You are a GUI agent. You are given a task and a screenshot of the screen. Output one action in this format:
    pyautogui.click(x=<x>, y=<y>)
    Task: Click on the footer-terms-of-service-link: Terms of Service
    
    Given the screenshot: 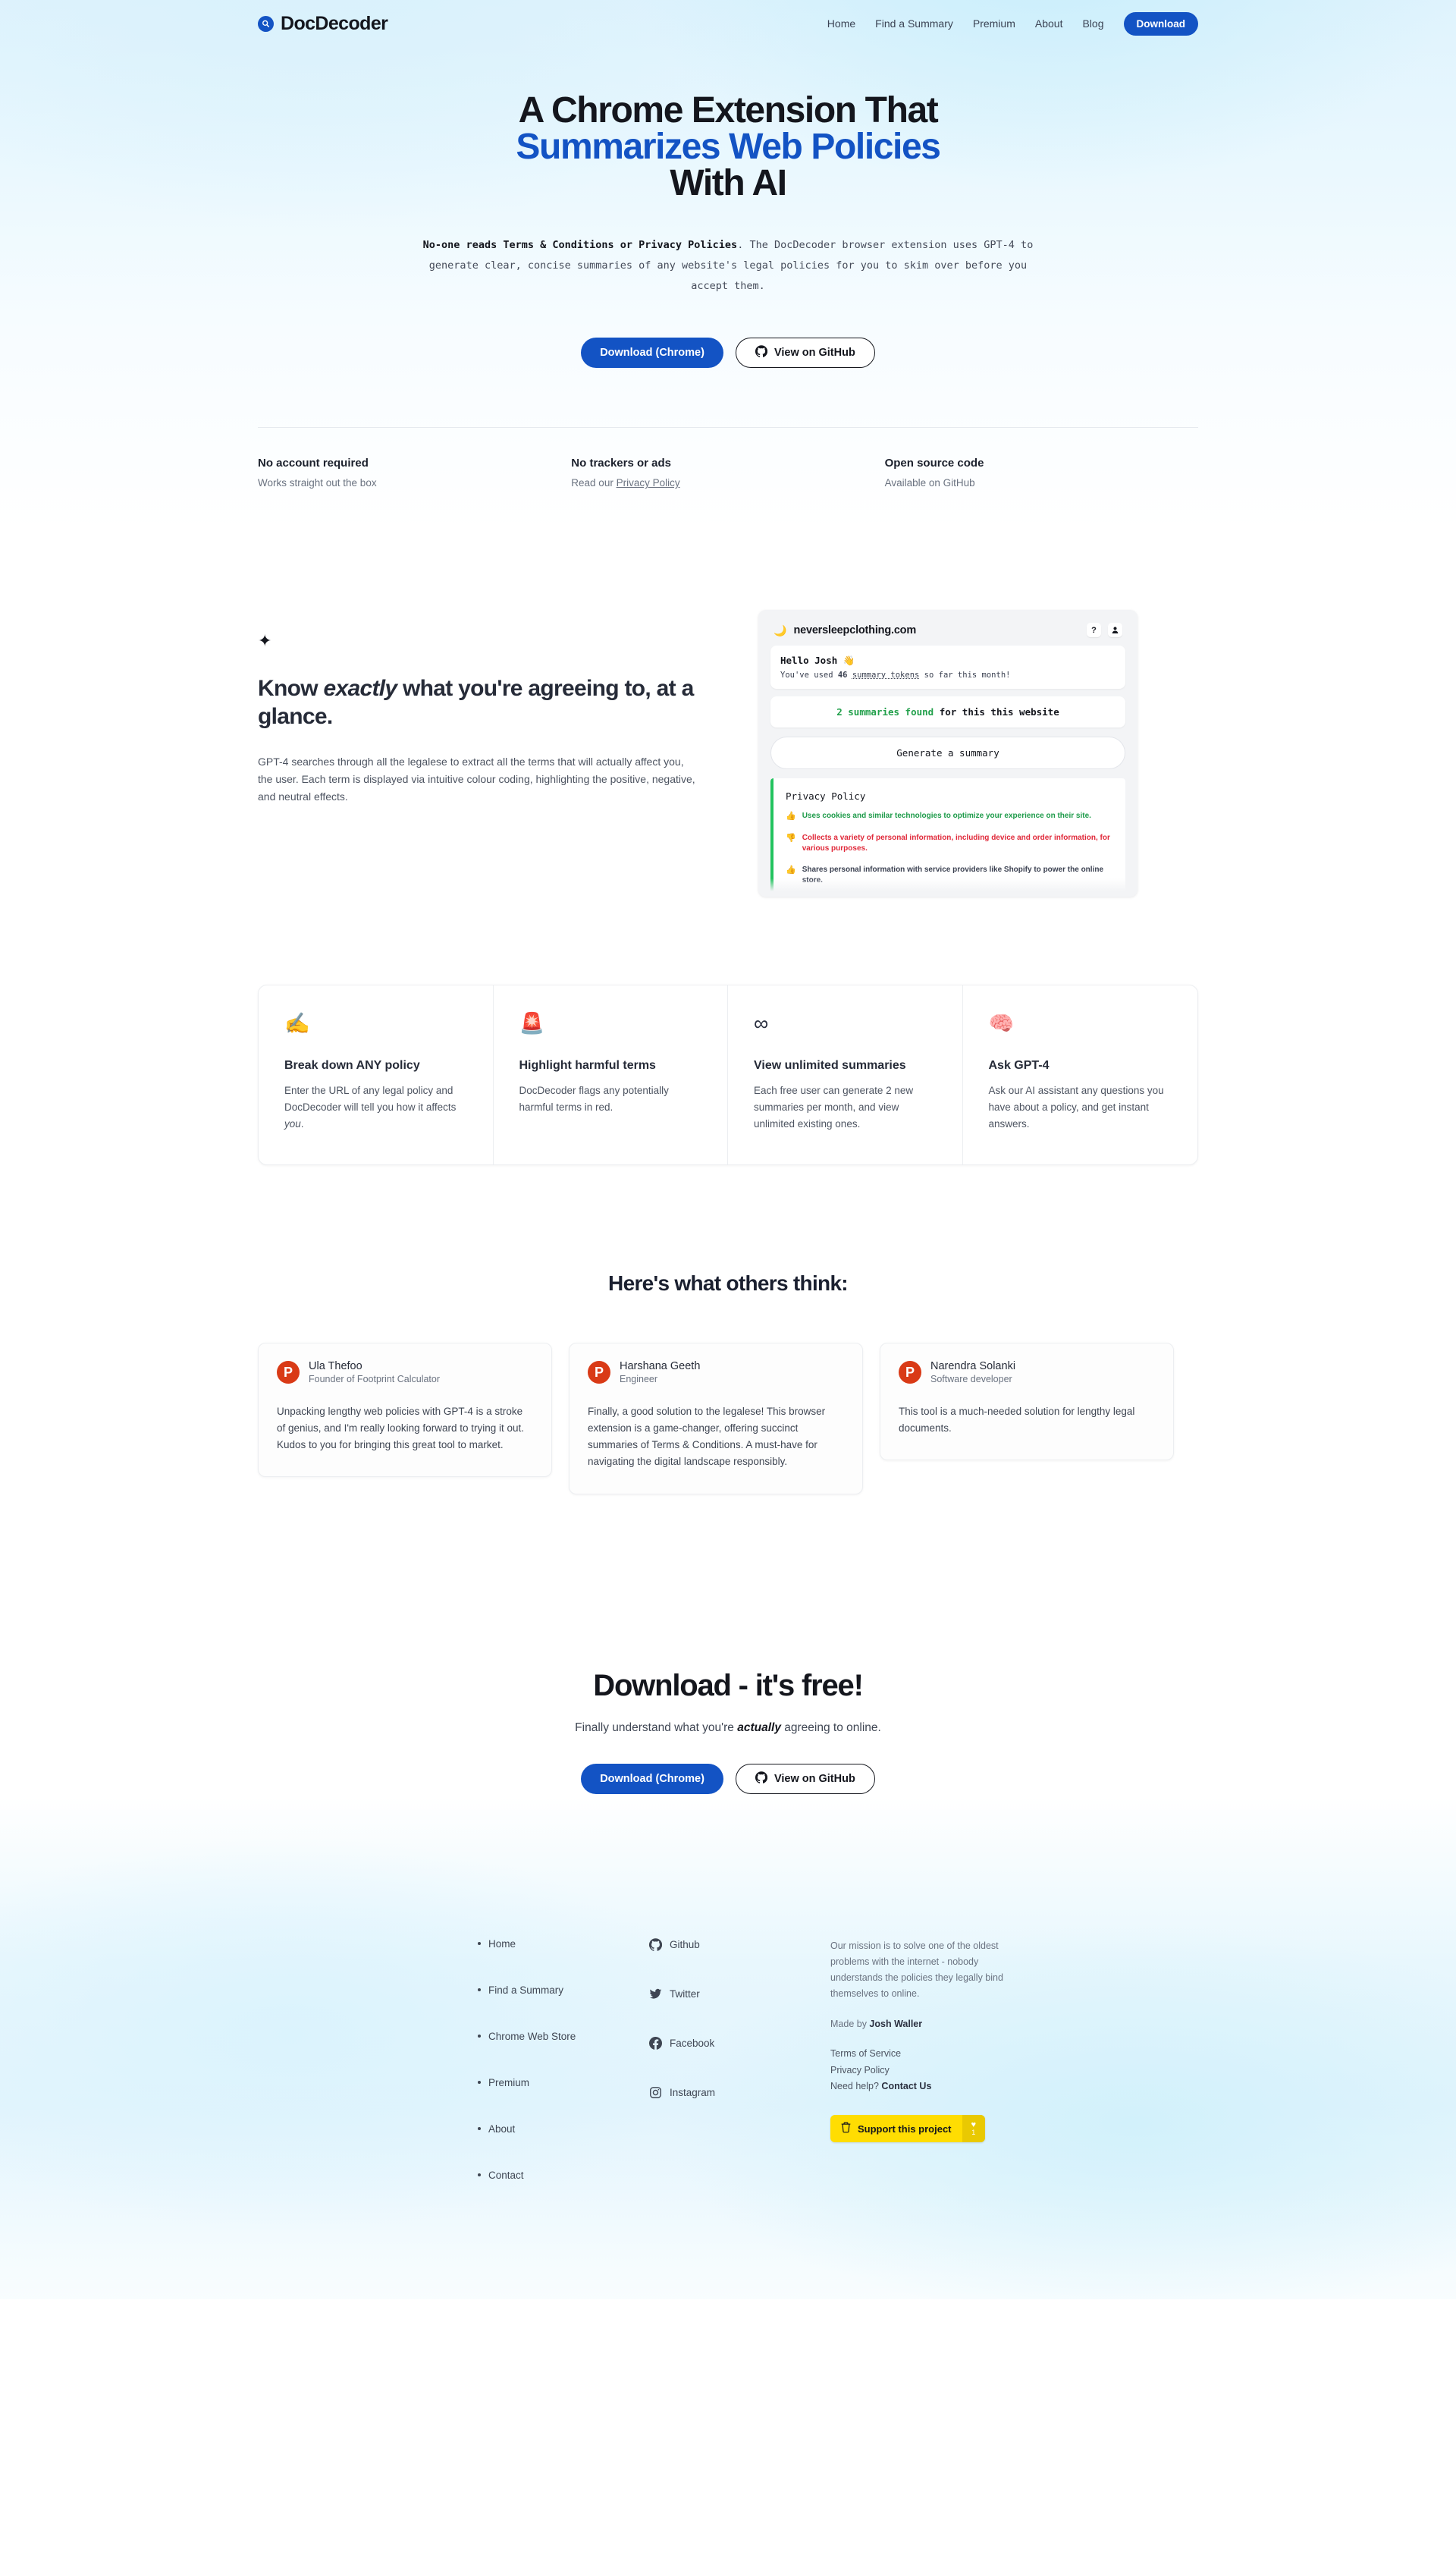 What is the action you would take?
    pyautogui.click(x=923, y=2054)
    